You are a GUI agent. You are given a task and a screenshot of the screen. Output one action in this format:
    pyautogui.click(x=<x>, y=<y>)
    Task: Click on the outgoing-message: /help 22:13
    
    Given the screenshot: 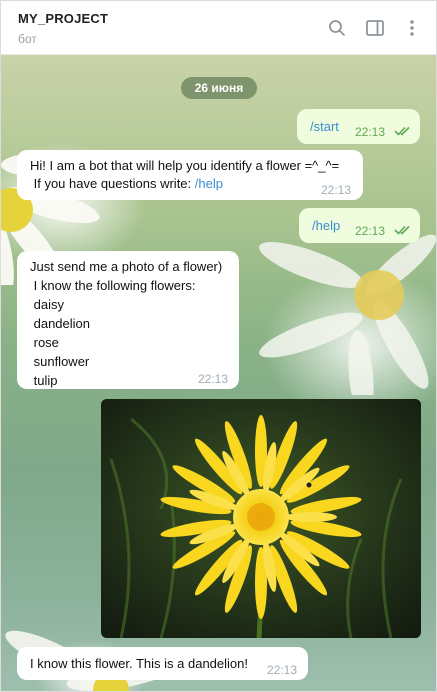 What is the action you would take?
    pyautogui.click(x=359, y=225)
    